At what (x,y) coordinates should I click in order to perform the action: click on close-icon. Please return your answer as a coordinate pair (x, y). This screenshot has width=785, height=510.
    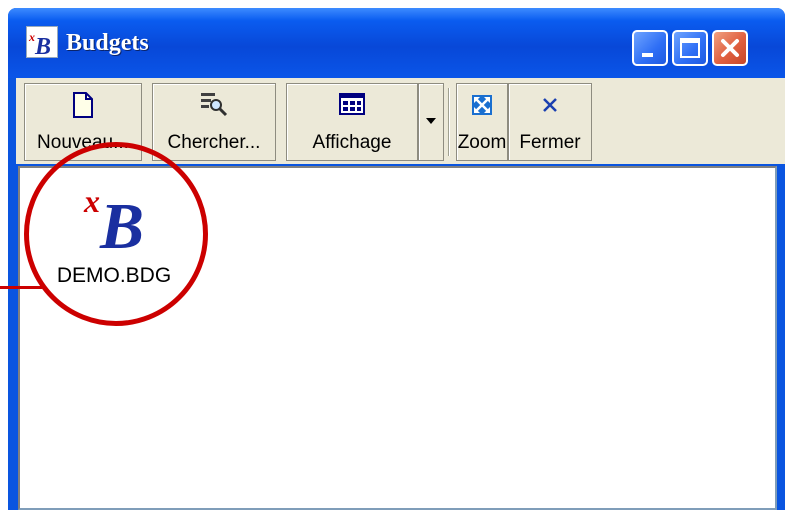
    Looking at the image, I should click on (730, 48).